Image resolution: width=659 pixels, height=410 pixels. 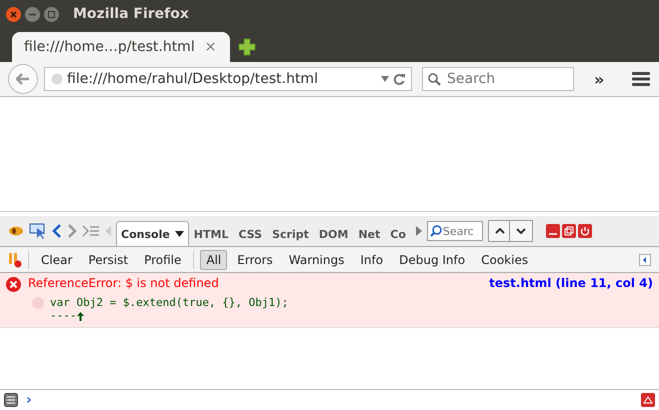 What do you see at coordinates (571, 284) in the screenshot?
I see `source-link: test.html (line 11, col 4)` at bounding box center [571, 284].